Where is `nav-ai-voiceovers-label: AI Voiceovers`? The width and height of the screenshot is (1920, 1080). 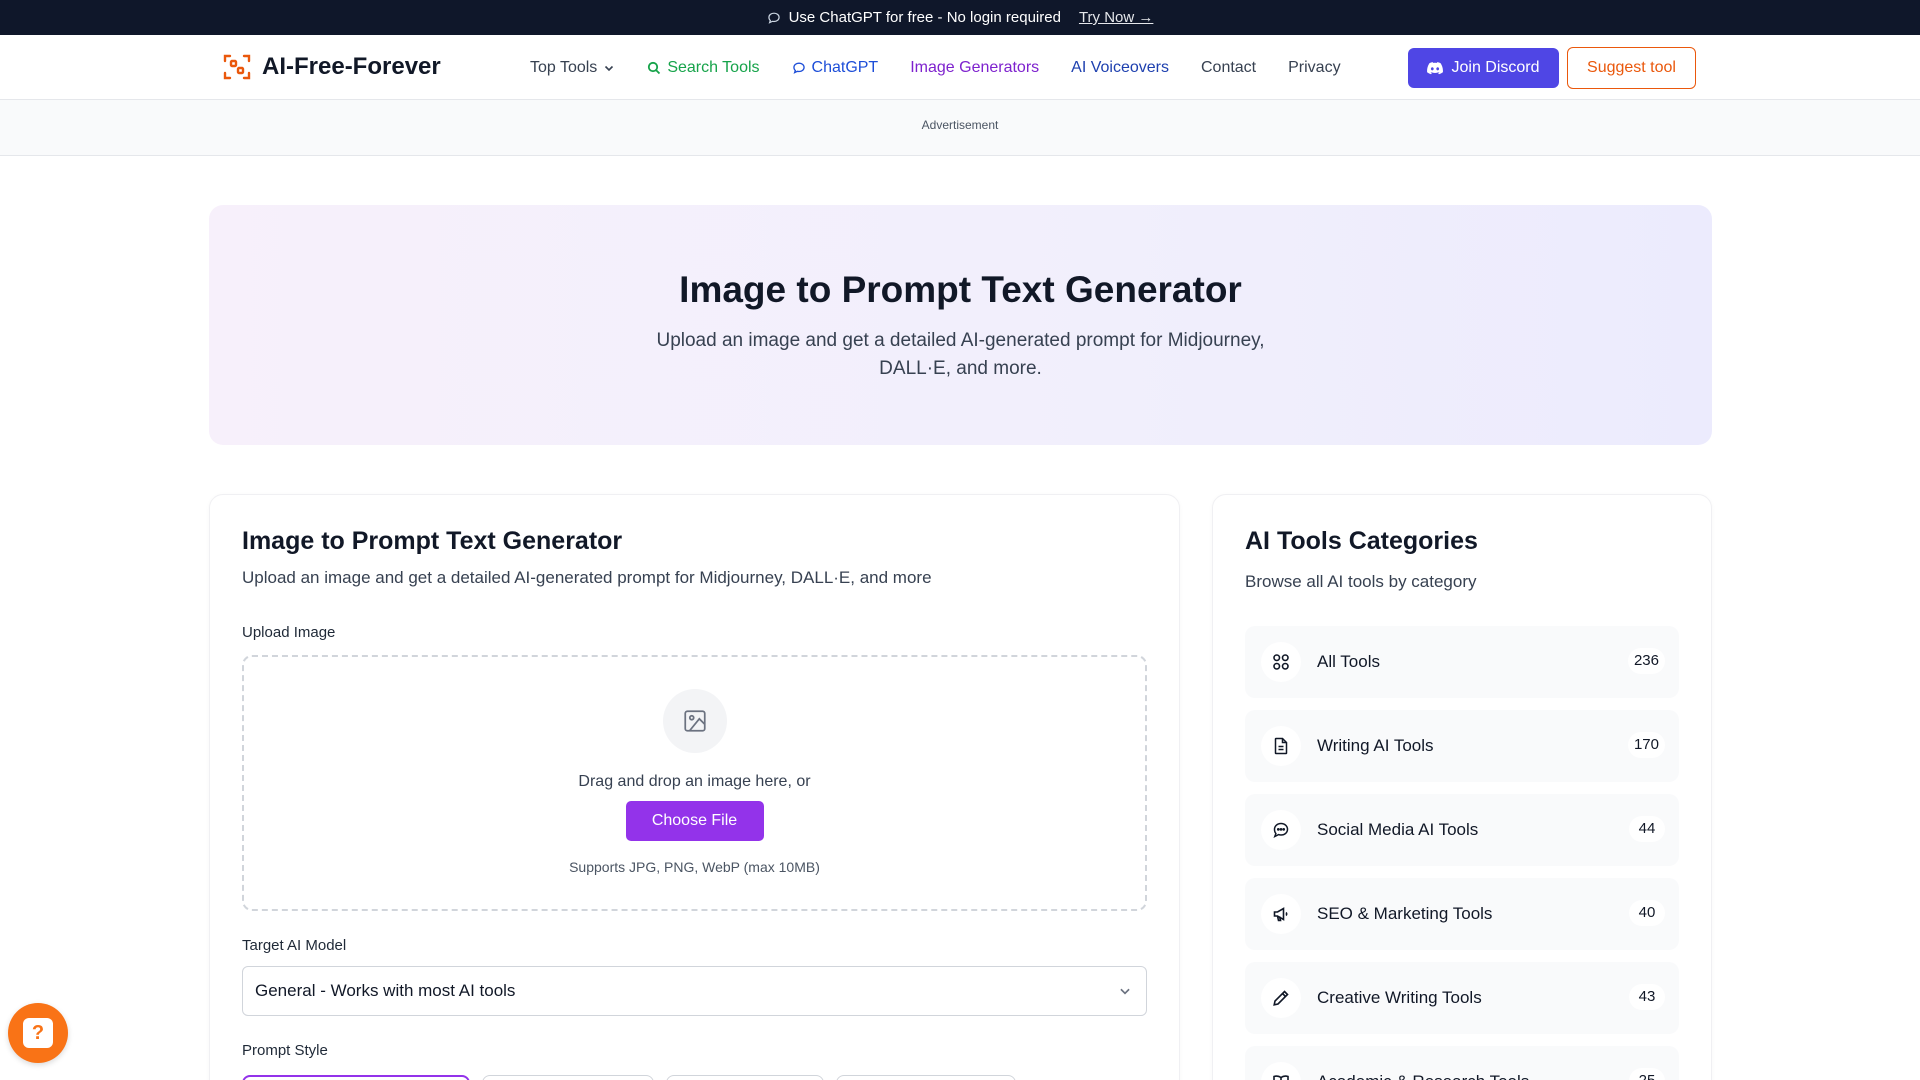 nav-ai-voiceovers-label: AI Voiceovers is located at coordinates (1120, 67).